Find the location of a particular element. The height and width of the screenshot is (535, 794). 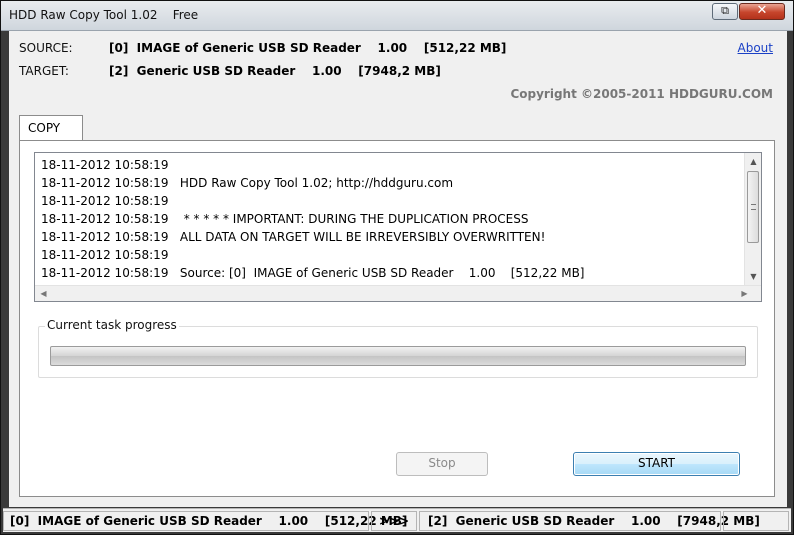

scroll-up-icon: ▲ is located at coordinates (753, 161).